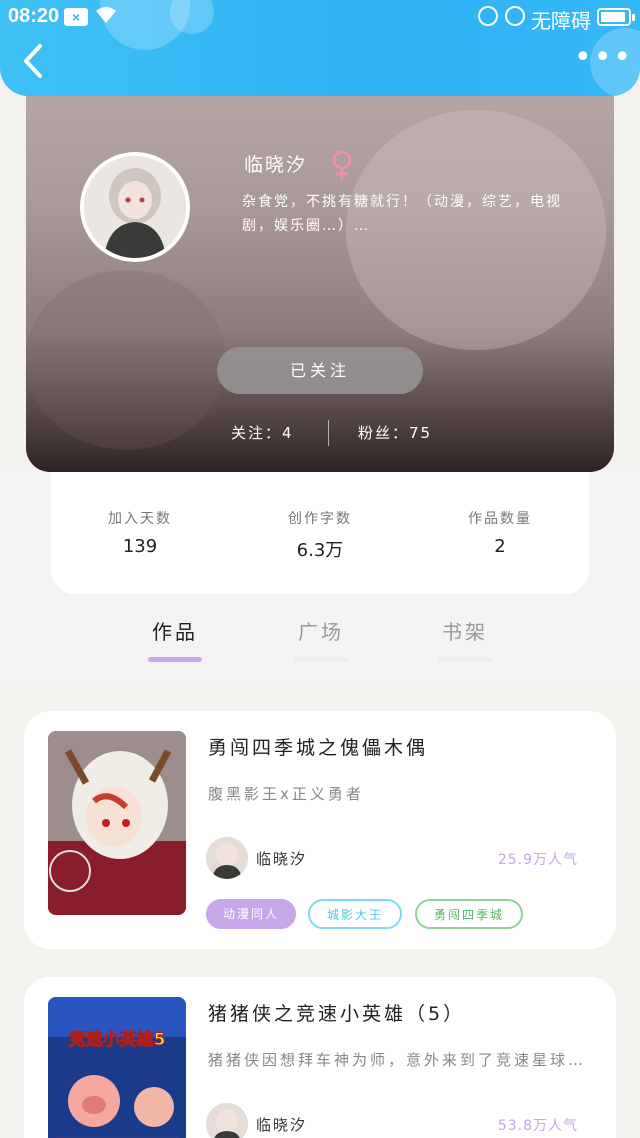  I want to click on cover-title: 竞速小英雄5, so click(117, 1039).